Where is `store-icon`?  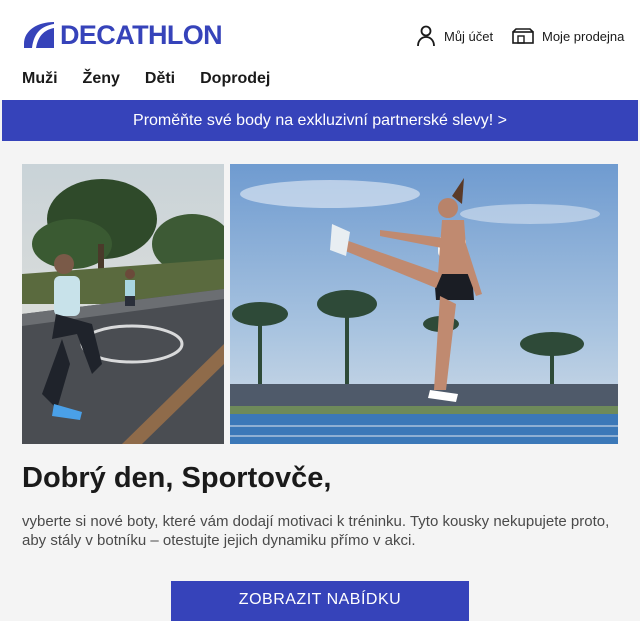 store-icon is located at coordinates (523, 36).